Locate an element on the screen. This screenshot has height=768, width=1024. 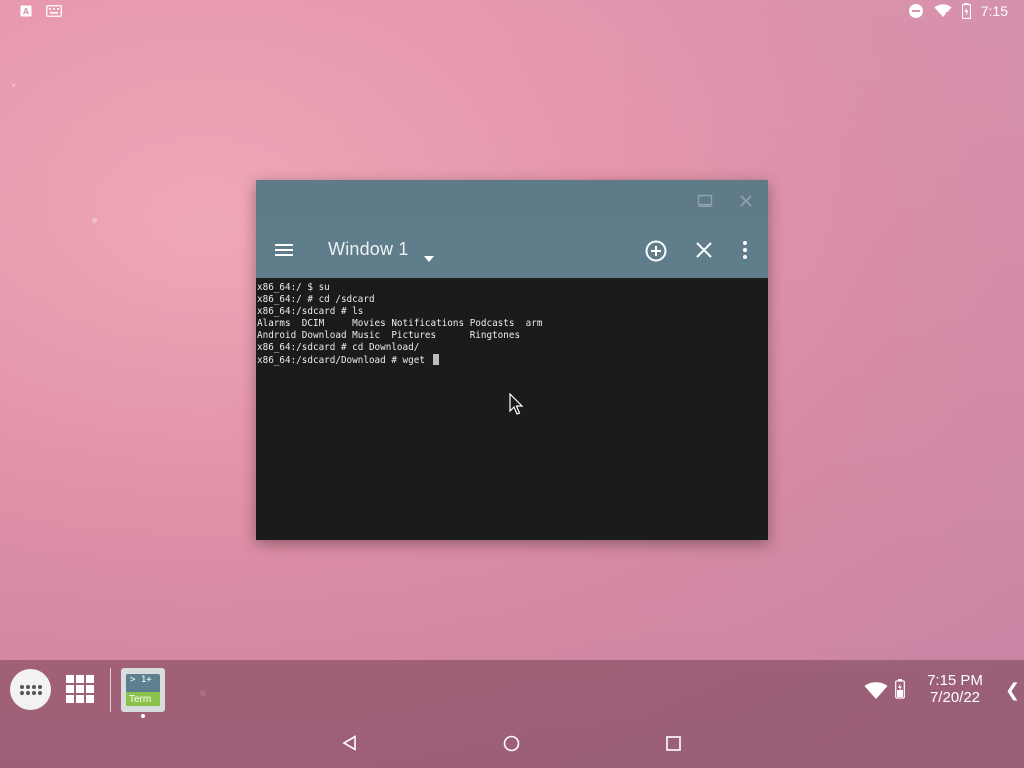
status-time: 7:15 is located at coordinates (994, 11).